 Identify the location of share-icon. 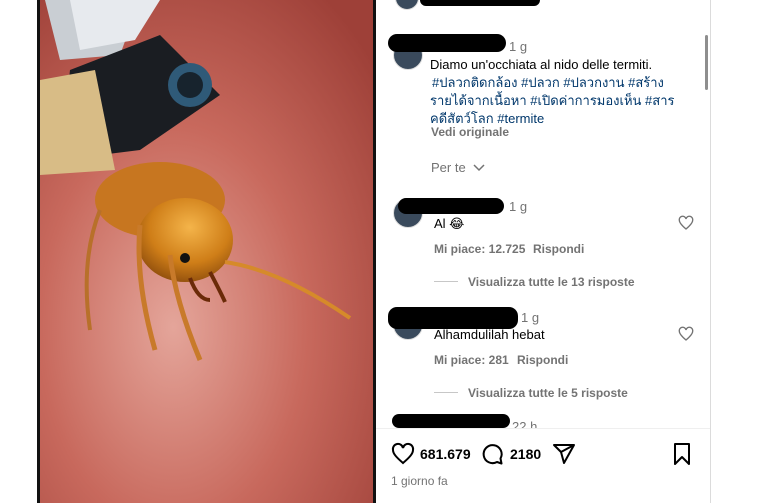
(564, 454).